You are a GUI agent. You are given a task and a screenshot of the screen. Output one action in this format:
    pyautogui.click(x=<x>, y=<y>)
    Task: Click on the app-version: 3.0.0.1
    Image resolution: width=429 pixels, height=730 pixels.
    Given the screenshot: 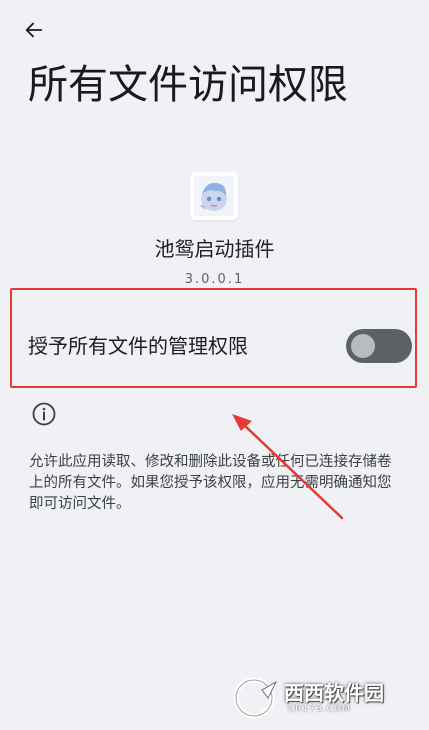 What is the action you would take?
    pyautogui.click(x=214, y=279)
    